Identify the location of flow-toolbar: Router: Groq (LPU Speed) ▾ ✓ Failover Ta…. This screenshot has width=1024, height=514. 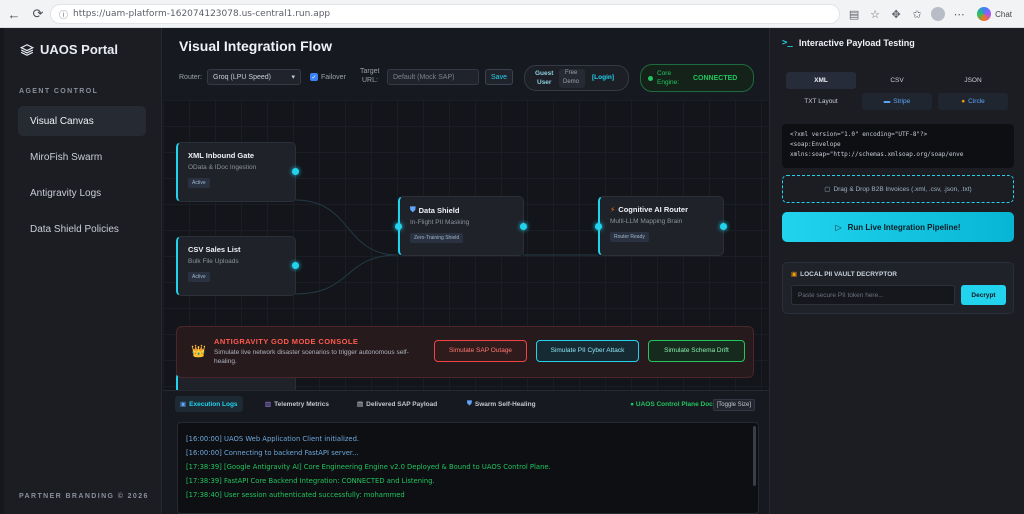
(469, 80).